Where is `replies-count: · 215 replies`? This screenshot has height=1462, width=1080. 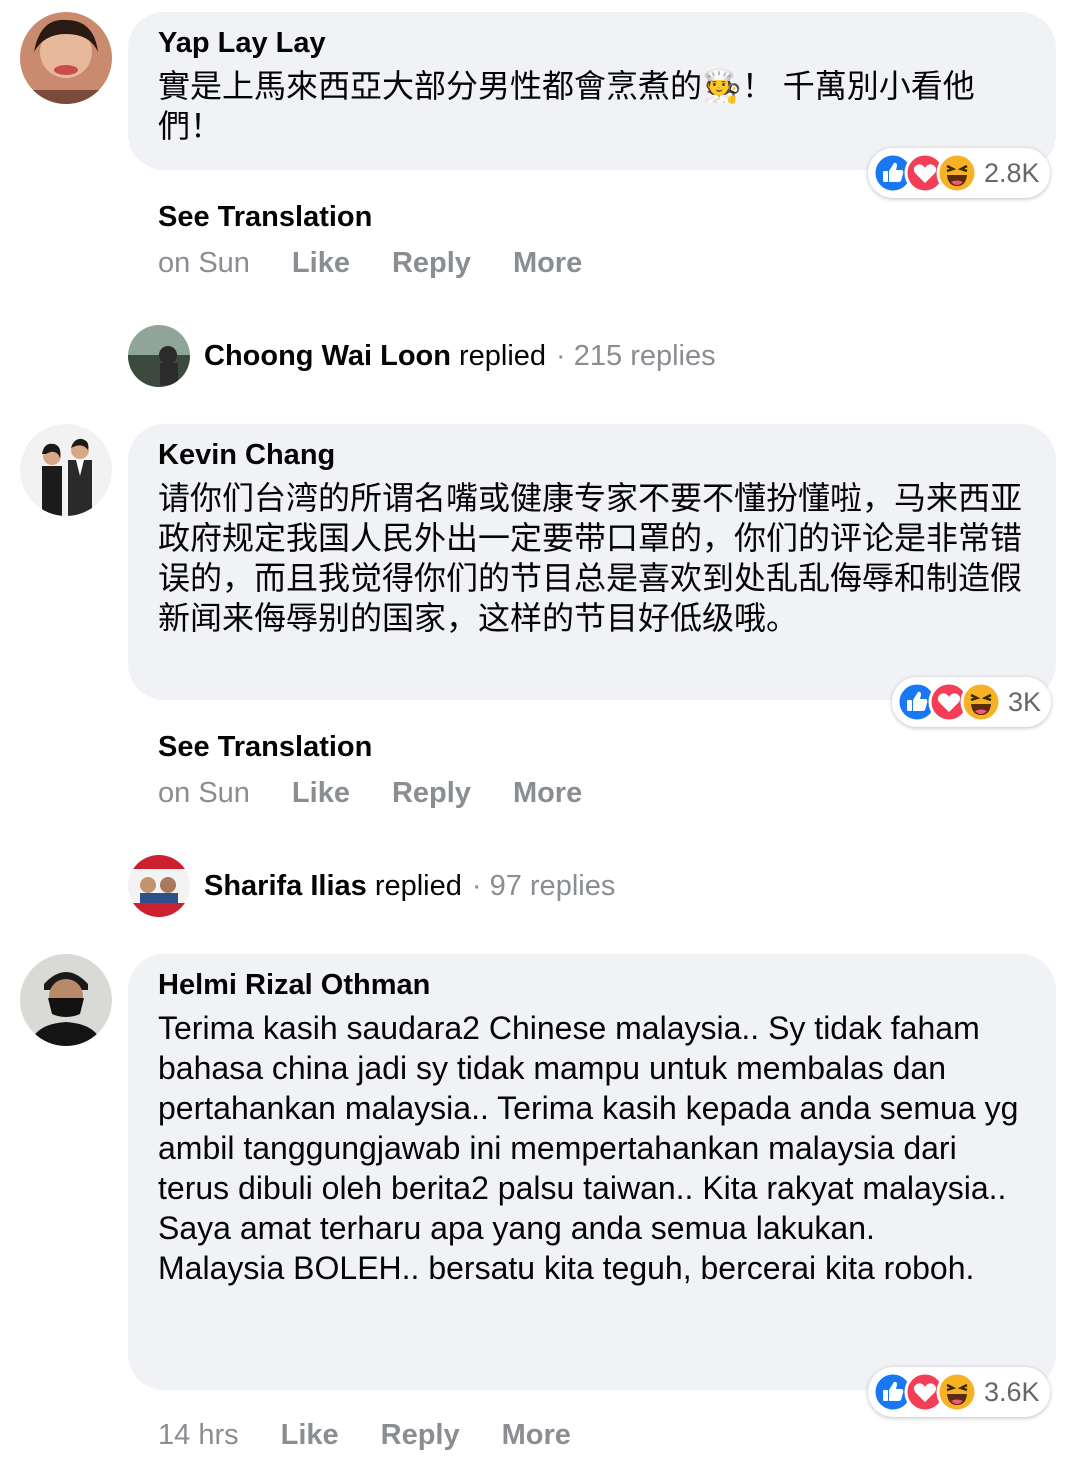 replies-count: · 215 replies is located at coordinates (636, 355).